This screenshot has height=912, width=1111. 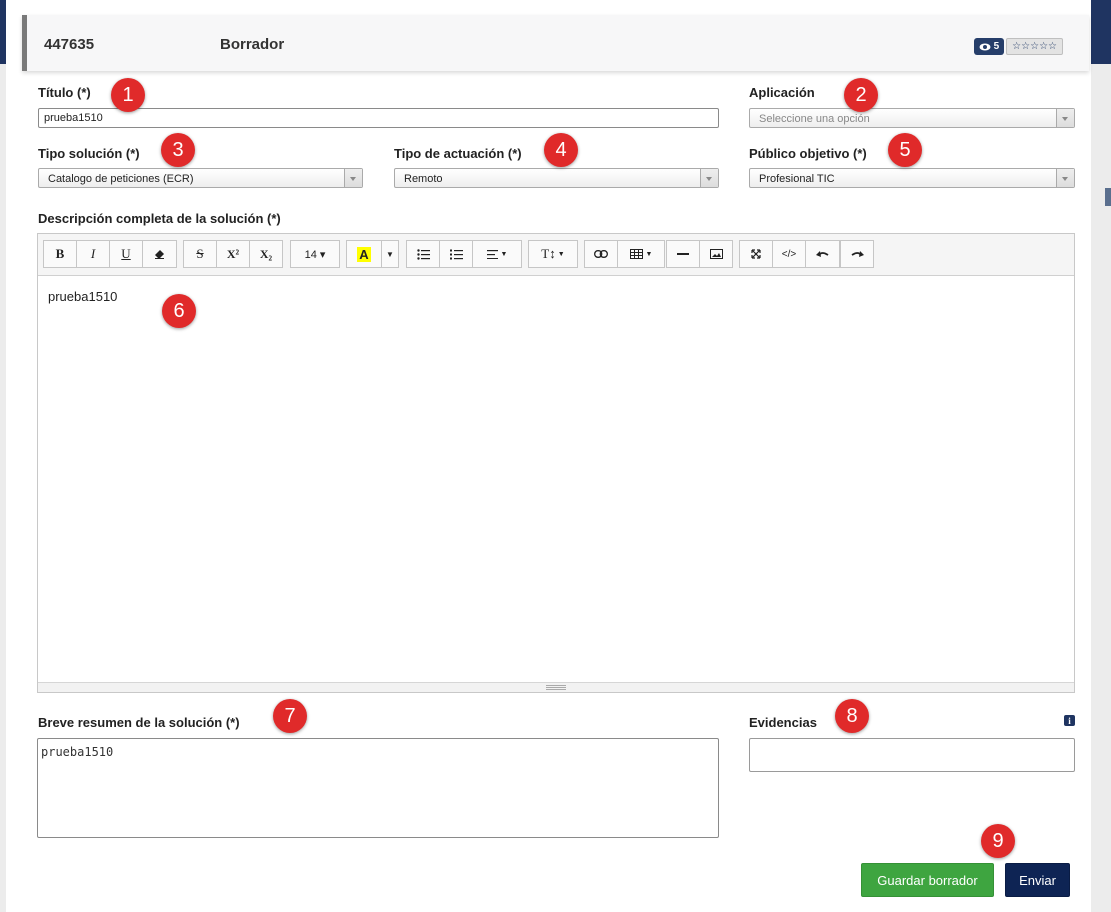 What do you see at coordinates (561, 150) in the screenshot?
I see `annotation-marker-4: 4` at bounding box center [561, 150].